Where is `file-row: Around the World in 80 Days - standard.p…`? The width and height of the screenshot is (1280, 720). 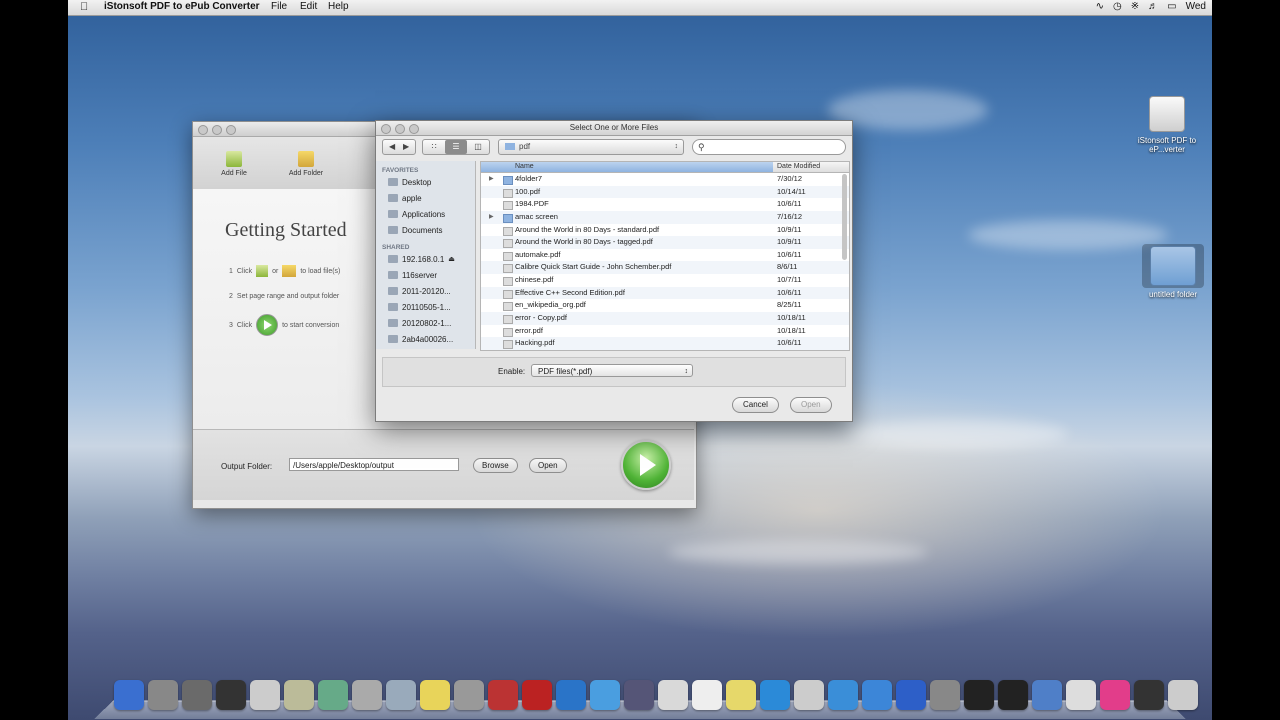
file-row: Around the World in 80 Days - standard.p… is located at coordinates (665, 230).